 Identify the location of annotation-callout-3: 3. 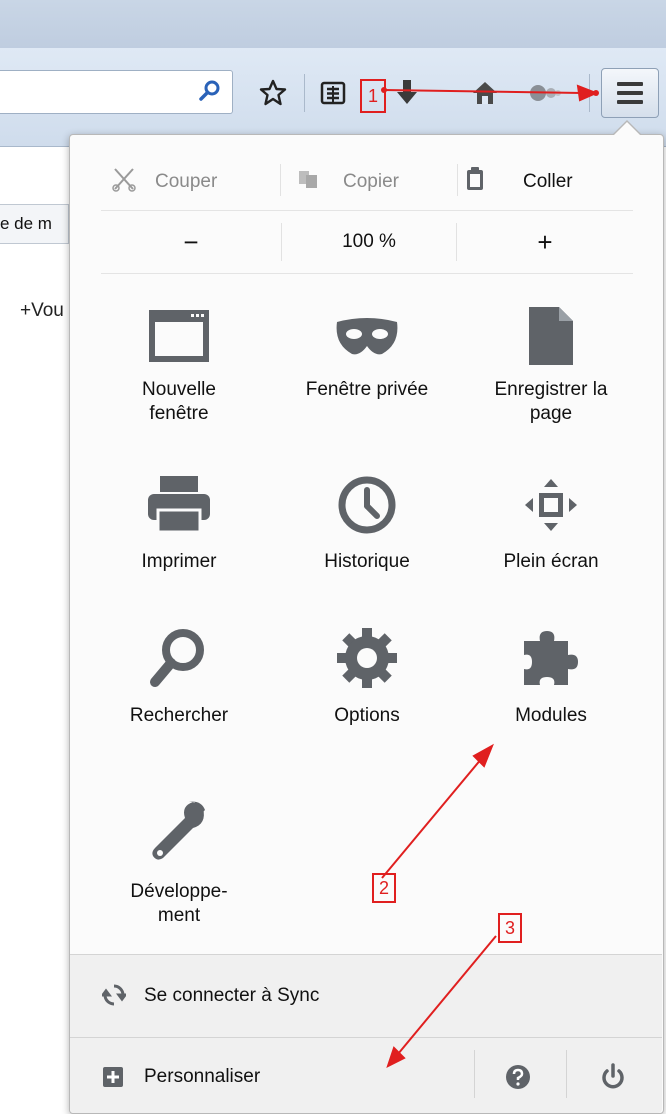
(510, 928).